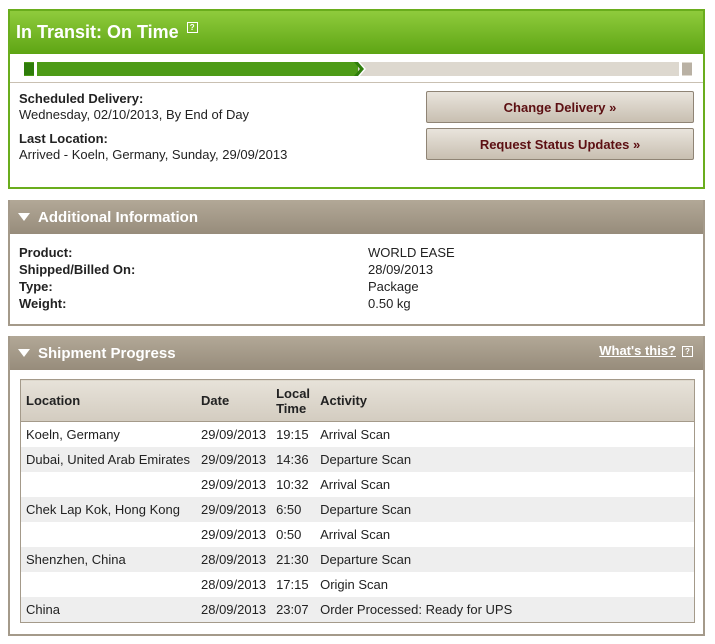 The width and height of the screenshot is (715, 644). Describe the element at coordinates (29, 69) in the screenshot. I see `progress-start-marker` at that location.